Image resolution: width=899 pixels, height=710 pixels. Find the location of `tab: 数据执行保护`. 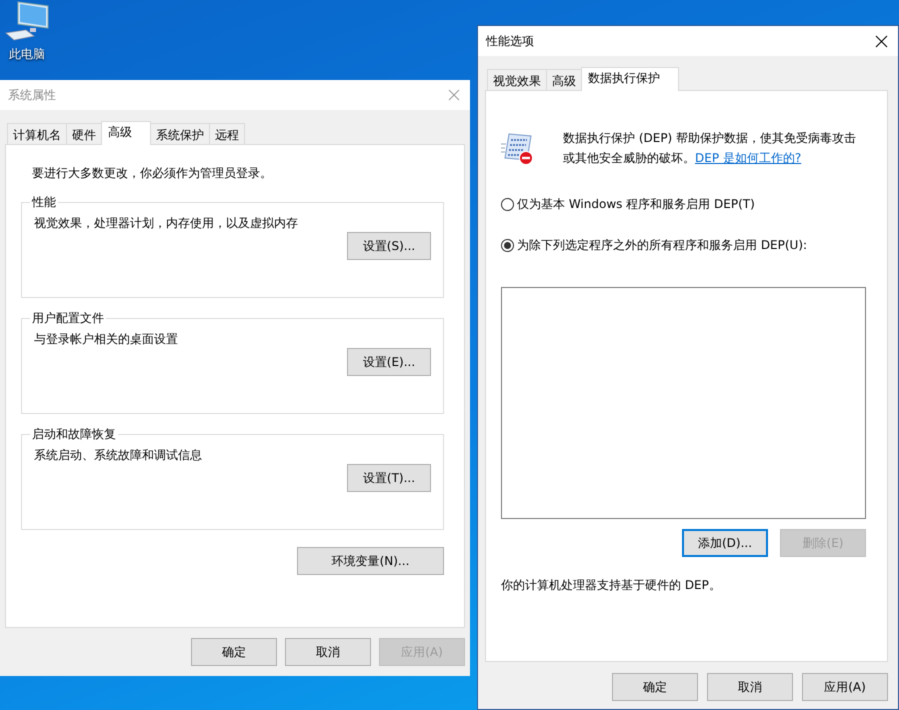

tab: 数据执行保护 is located at coordinates (630, 79).